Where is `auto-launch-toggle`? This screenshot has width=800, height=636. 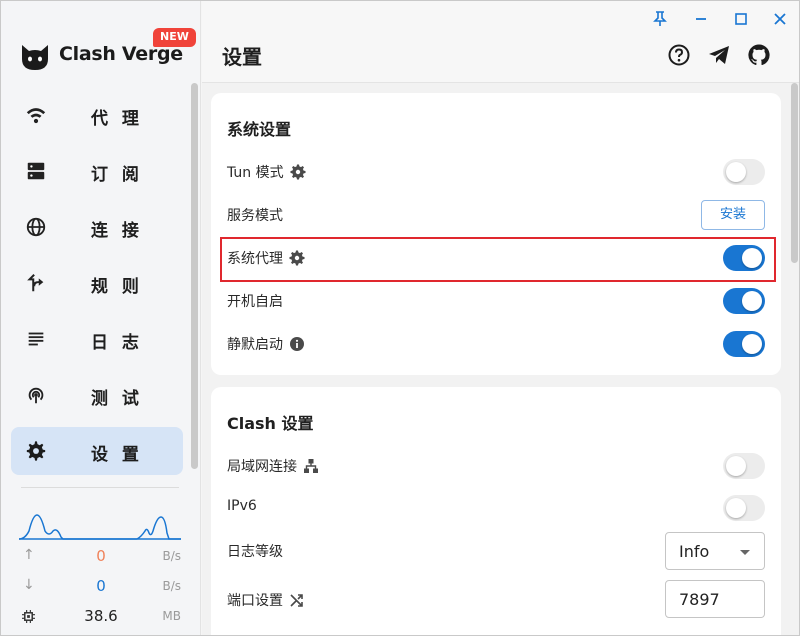 auto-launch-toggle is located at coordinates (744, 301).